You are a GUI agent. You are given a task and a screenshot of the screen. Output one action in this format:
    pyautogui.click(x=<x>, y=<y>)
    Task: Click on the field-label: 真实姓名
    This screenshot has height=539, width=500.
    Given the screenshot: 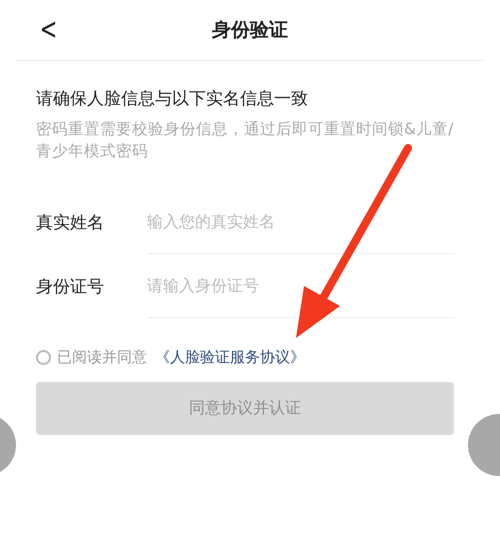 What is the action you would take?
    pyautogui.click(x=70, y=223)
    